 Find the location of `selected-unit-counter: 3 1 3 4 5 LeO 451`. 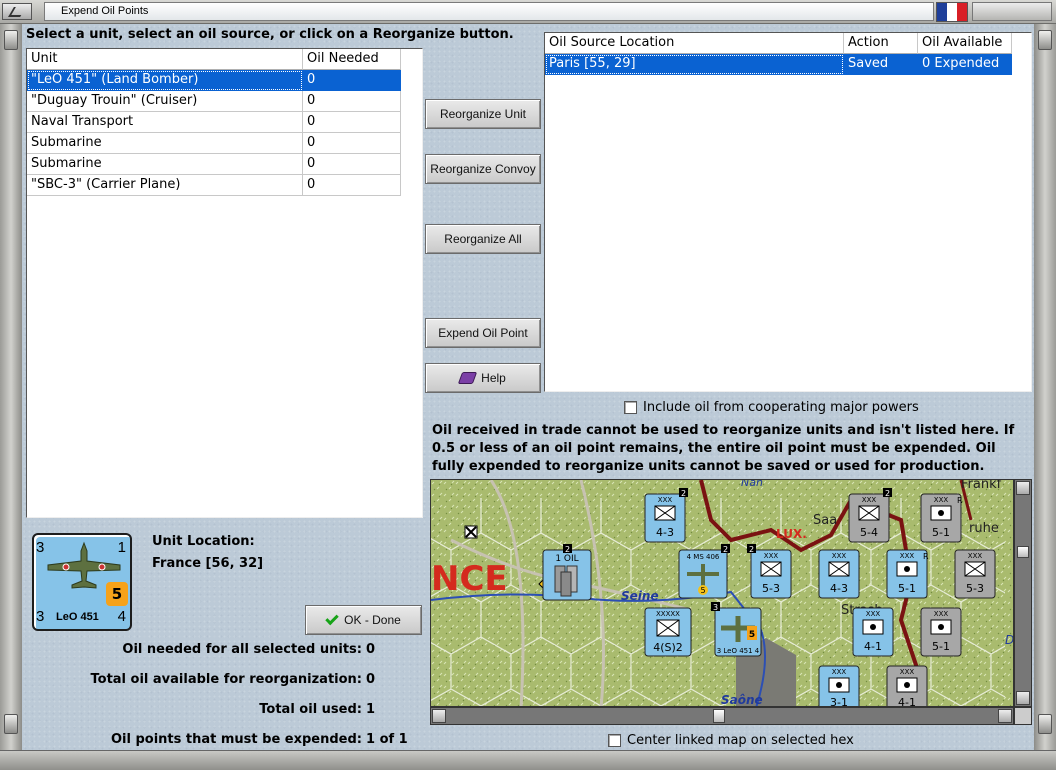

selected-unit-counter: 3 1 3 4 5 LeO 451 is located at coordinates (82, 582).